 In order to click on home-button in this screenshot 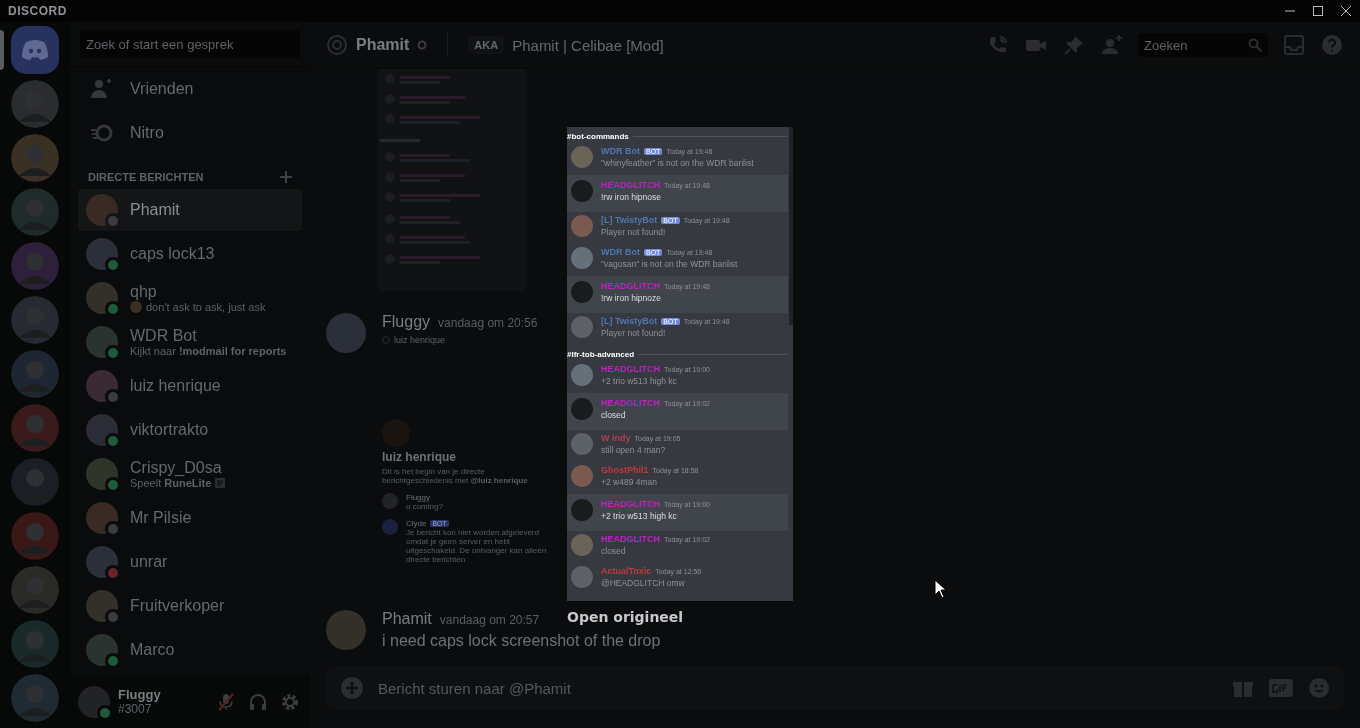, I will do `click(35, 50)`.